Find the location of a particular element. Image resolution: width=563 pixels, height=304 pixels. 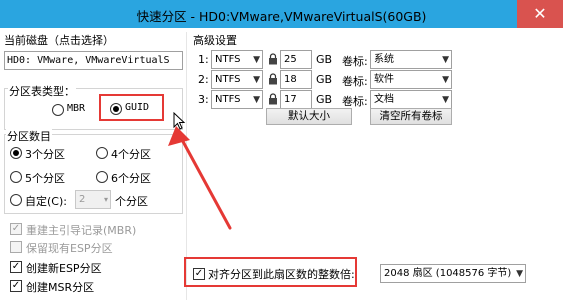

keep-esp-checkbox is located at coordinates (16, 247).